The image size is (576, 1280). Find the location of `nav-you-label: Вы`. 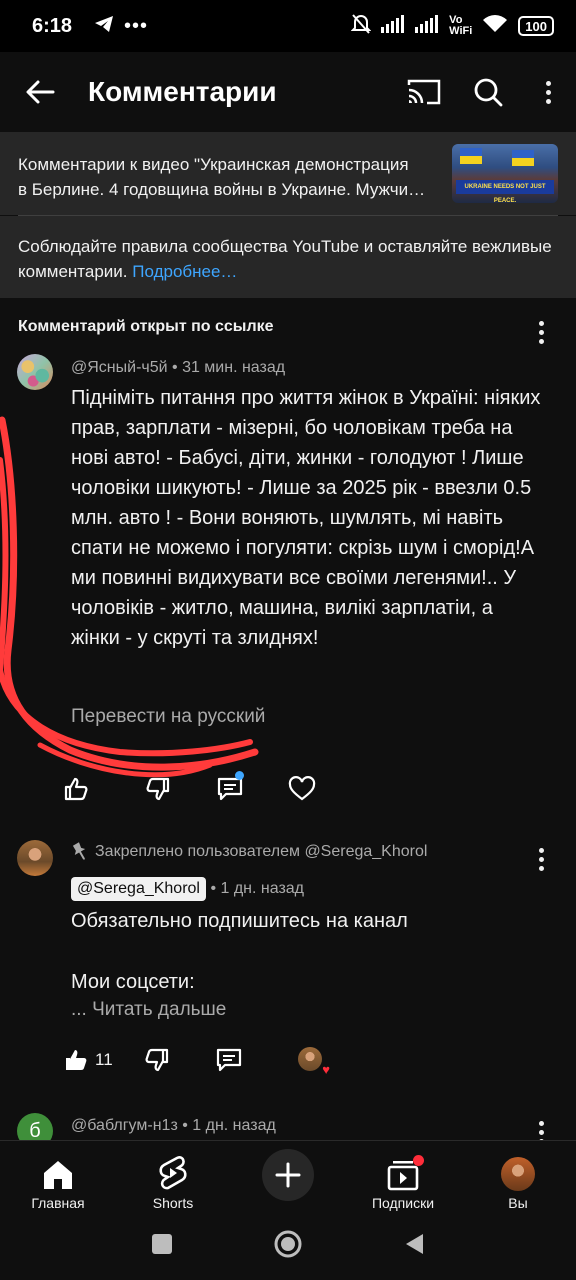

nav-you-label: Вы is located at coordinates (518, 1203).